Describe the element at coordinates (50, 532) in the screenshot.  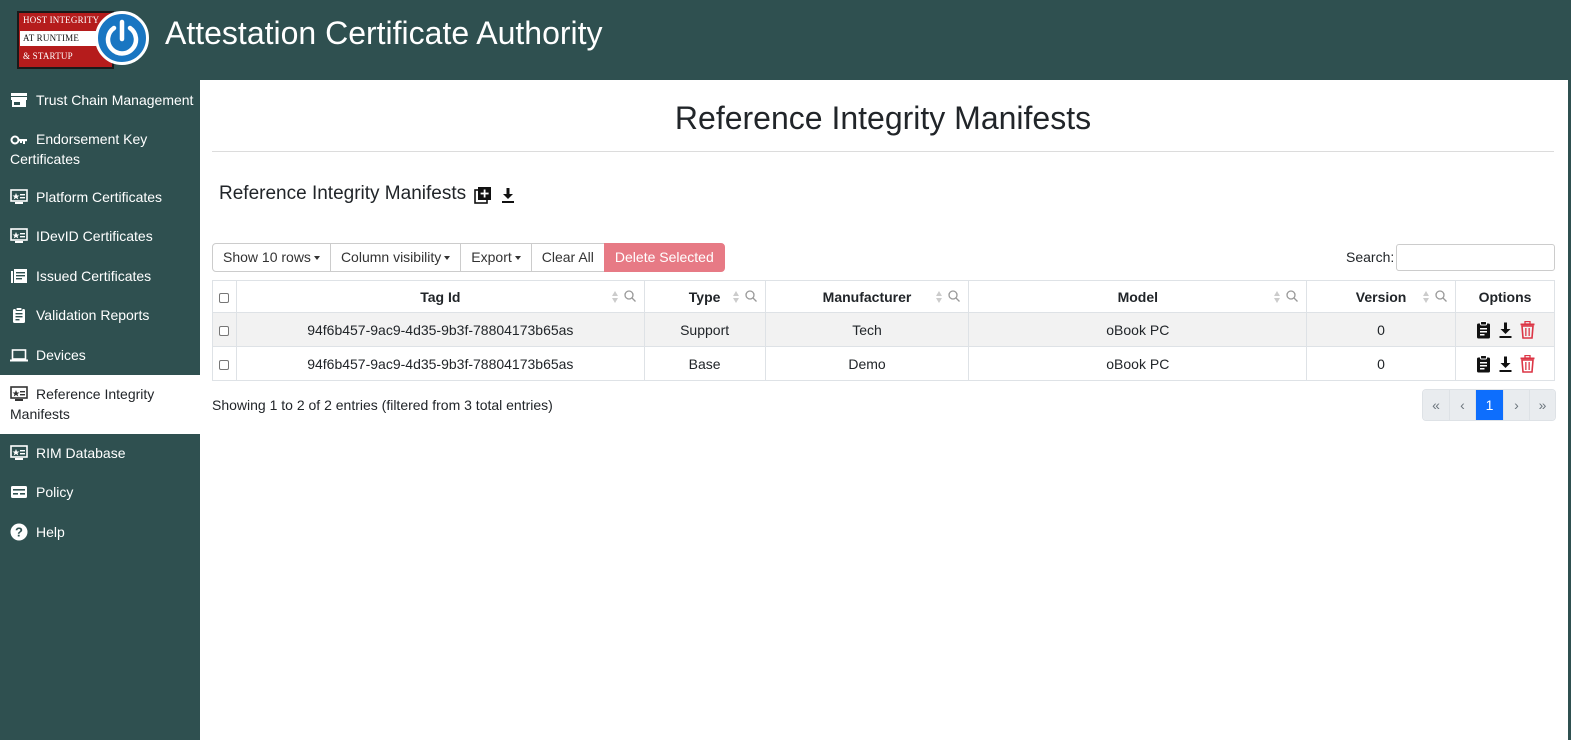
I see `sidebar-item-label: Help` at that location.